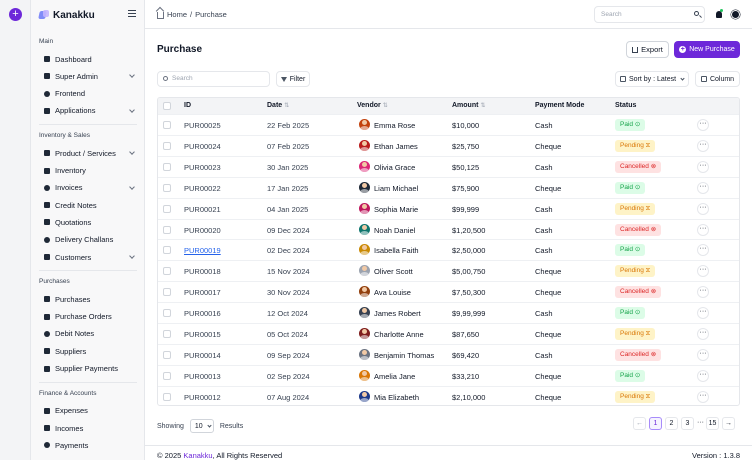  I want to click on sidebar-item: Delivery Challans, so click(89, 240).